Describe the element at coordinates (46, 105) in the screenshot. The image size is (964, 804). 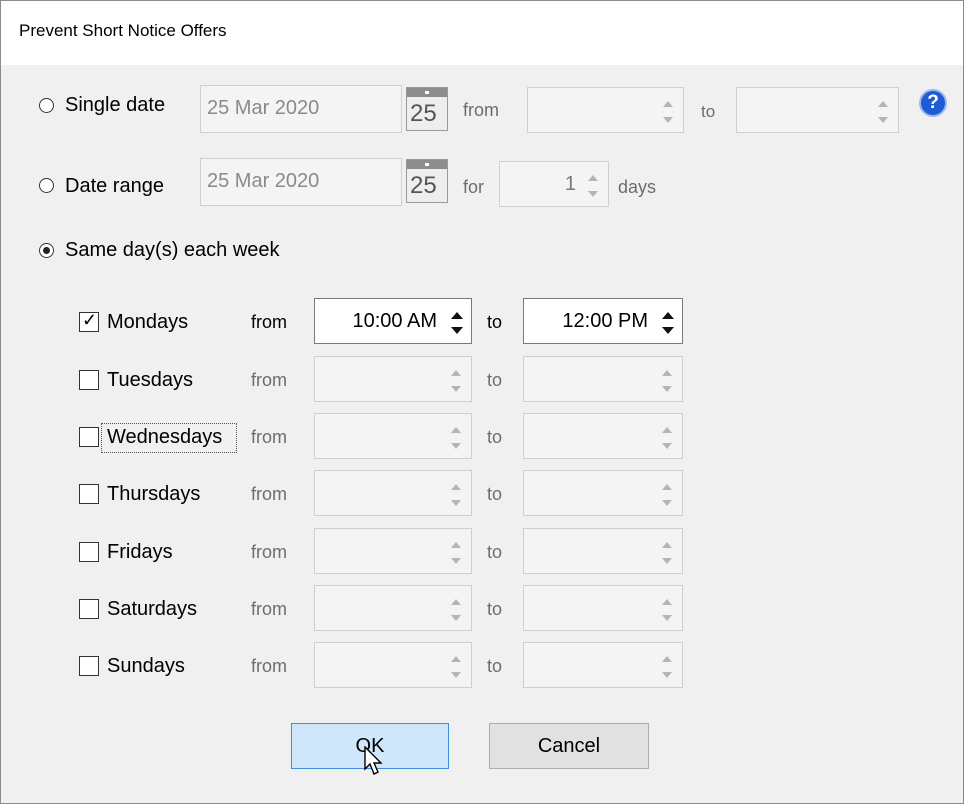
I see `single-date-radio` at that location.